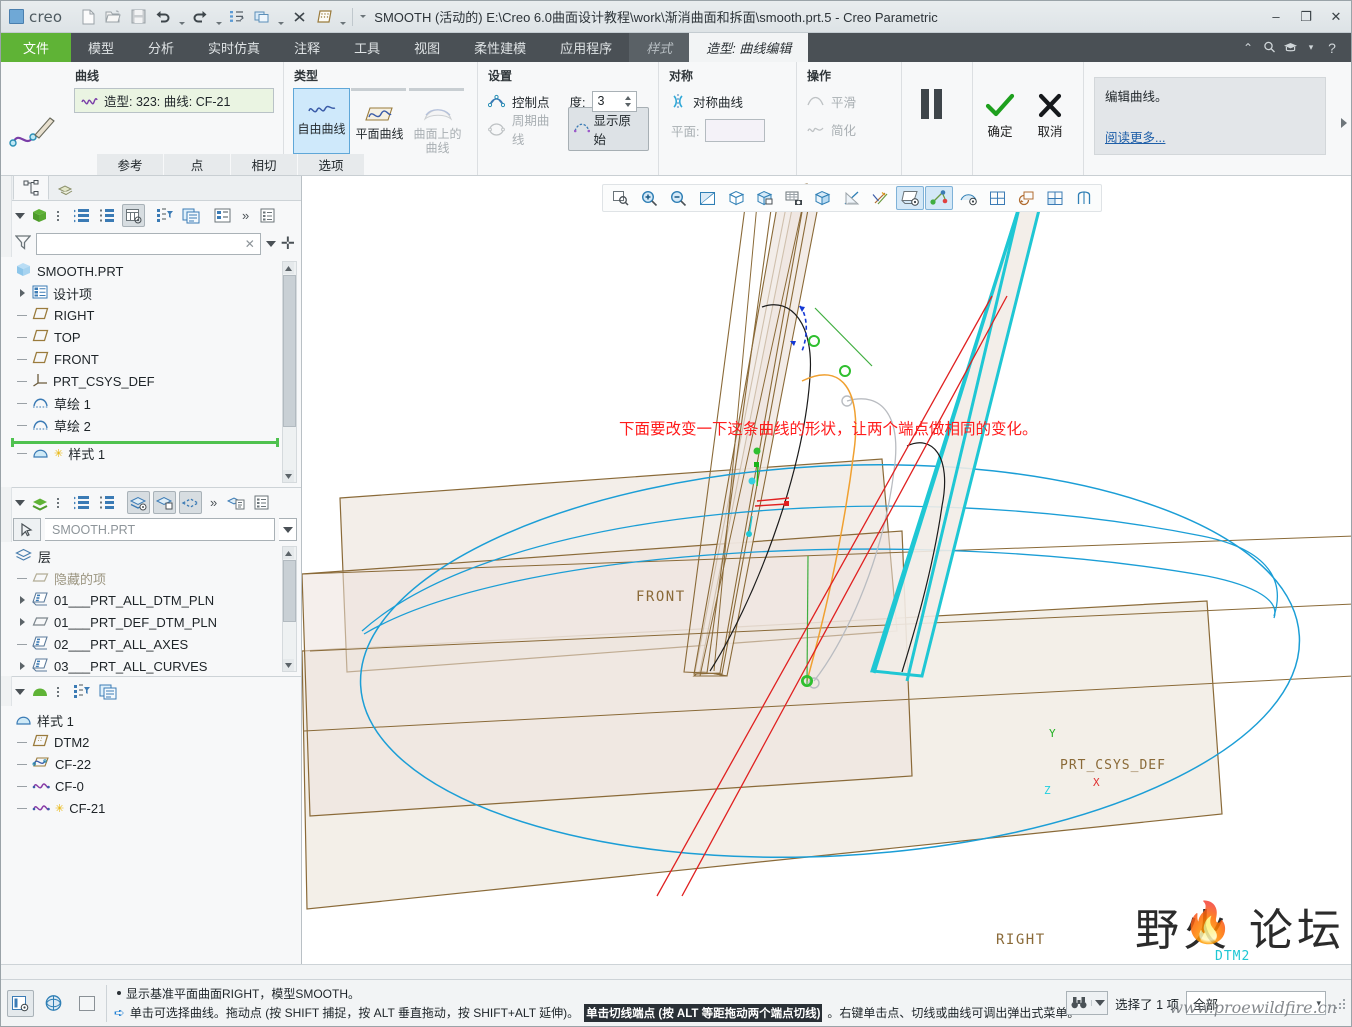  I want to click on expand-layer-icon, so click(22, 600).